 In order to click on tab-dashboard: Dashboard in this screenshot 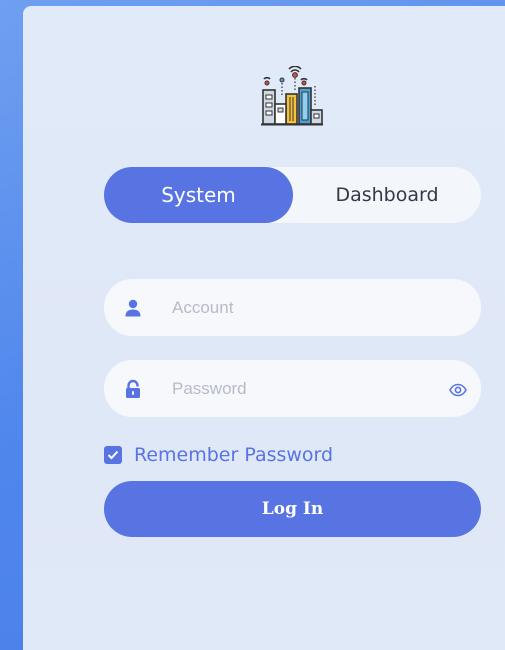, I will do `click(387, 195)`.